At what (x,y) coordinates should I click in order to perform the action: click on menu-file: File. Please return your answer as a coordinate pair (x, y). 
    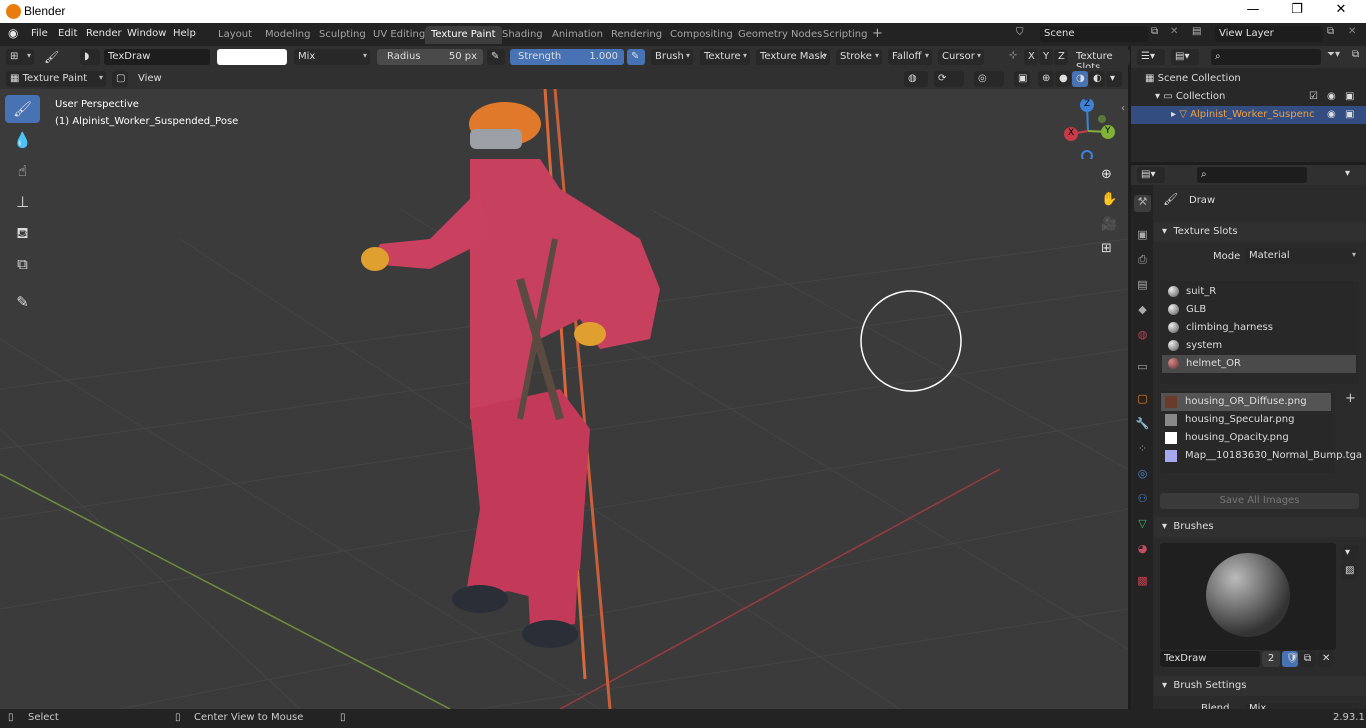
    Looking at the image, I should click on (39, 33).